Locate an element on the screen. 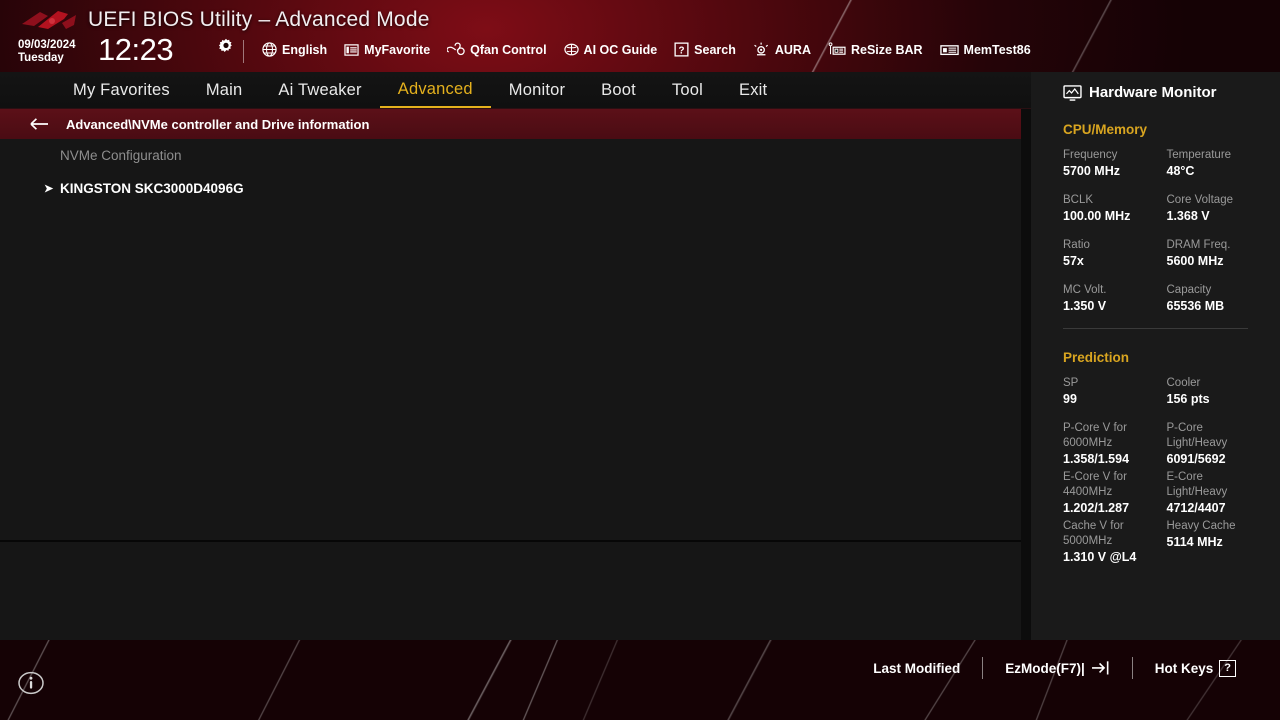  tab-exit: Exit is located at coordinates (753, 90).